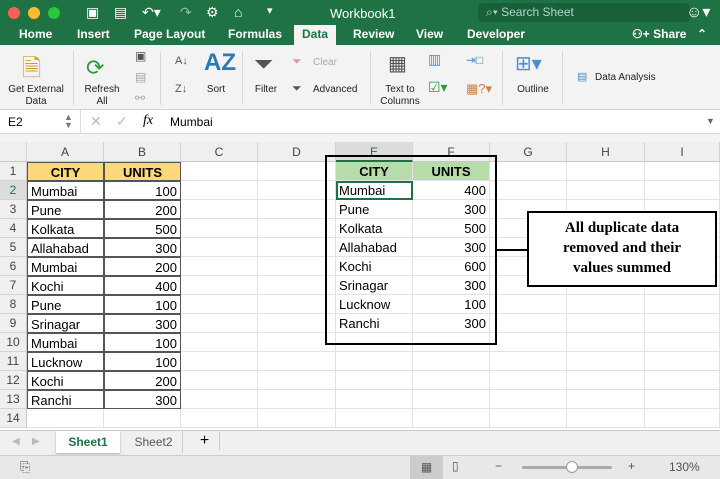 The image size is (720, 479). I want to click on zoom-out-button: −, so click(498, 466).